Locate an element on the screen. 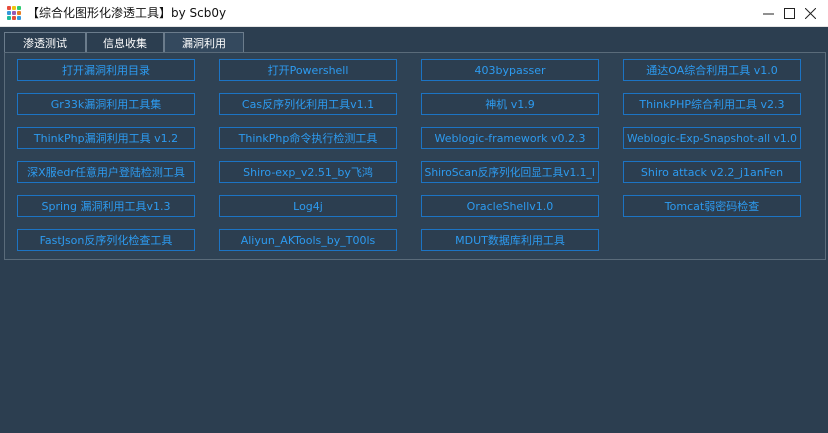 The width and height of the screenshot is (828, 433). weblogic-exp-snapshot-button: Weblogic-Exp-Snapshot-all v1.0 is located at coordinates (712, 138).